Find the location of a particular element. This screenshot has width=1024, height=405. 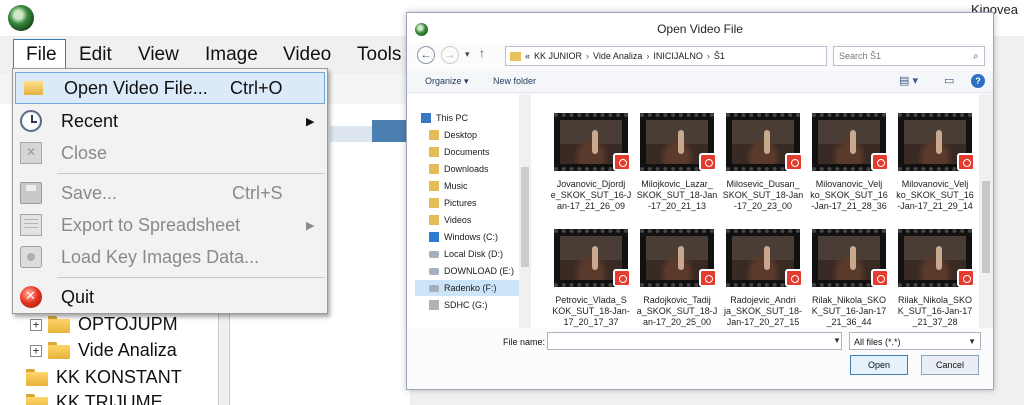

nav-item-pictures: Pictures is located at coordinates (453, 203).